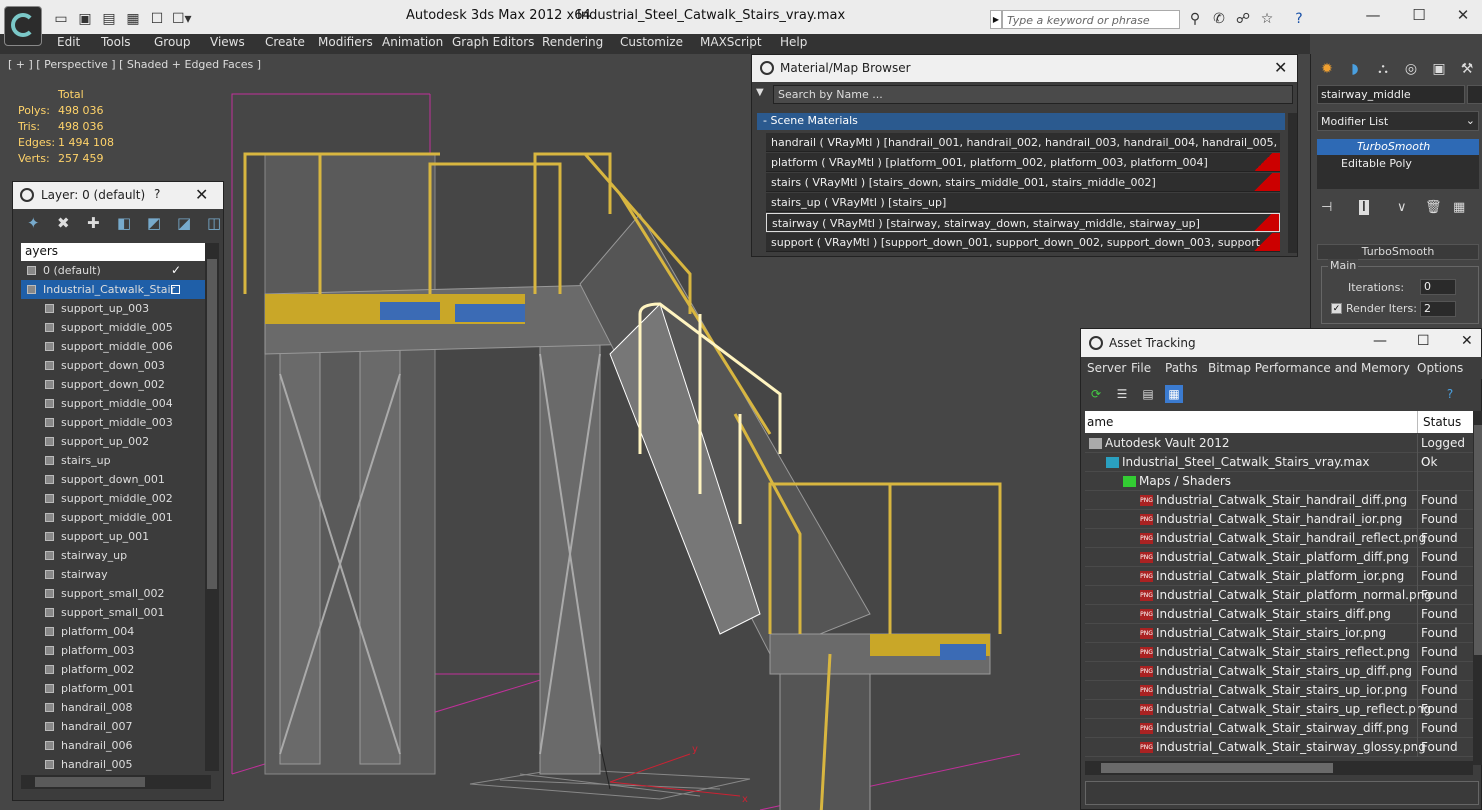 This screenshot has width=1482, height=810. Describe the element at coordinates (113, 498) in the screenshot. I see `layer-row: support_middle_002` at that location.